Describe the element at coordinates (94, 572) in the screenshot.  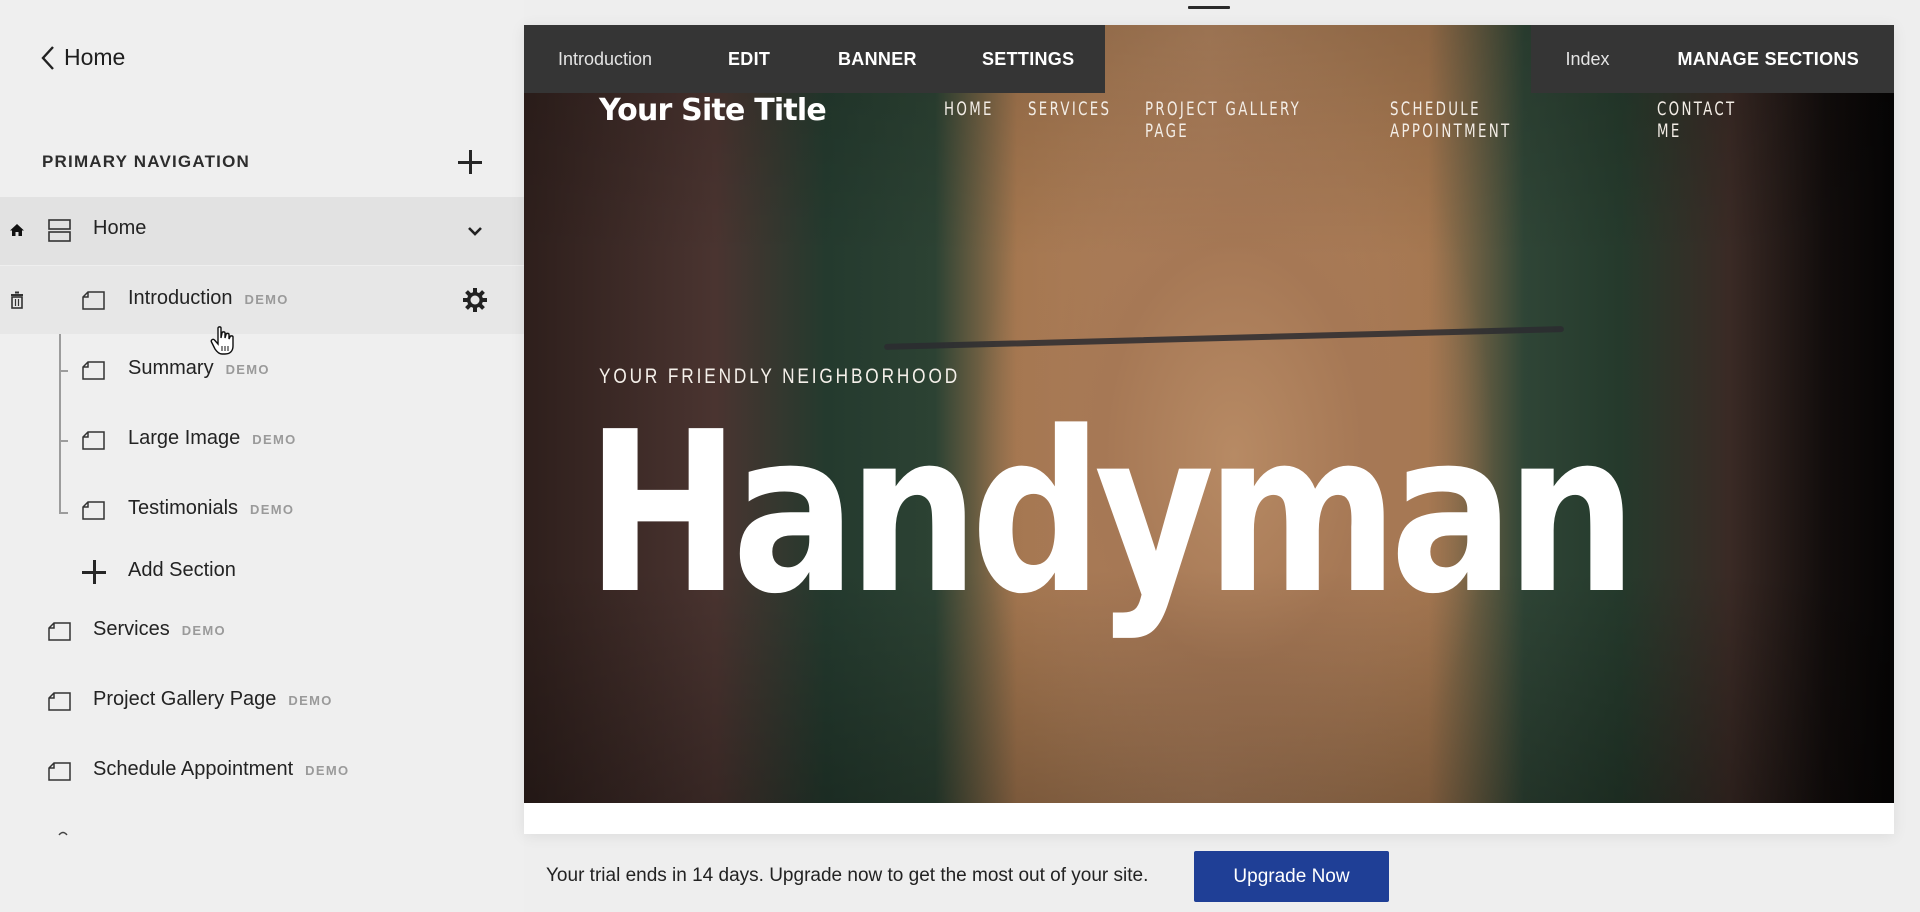
I see `plus-icon` at that location.